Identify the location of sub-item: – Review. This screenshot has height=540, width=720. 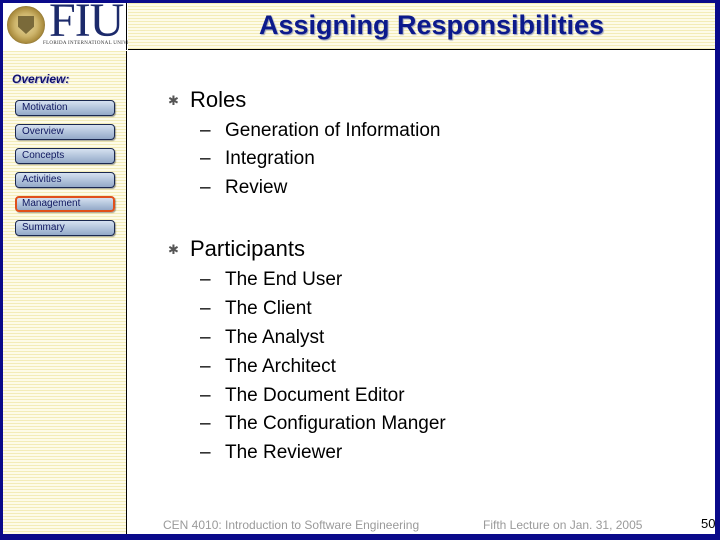
(244, 187).